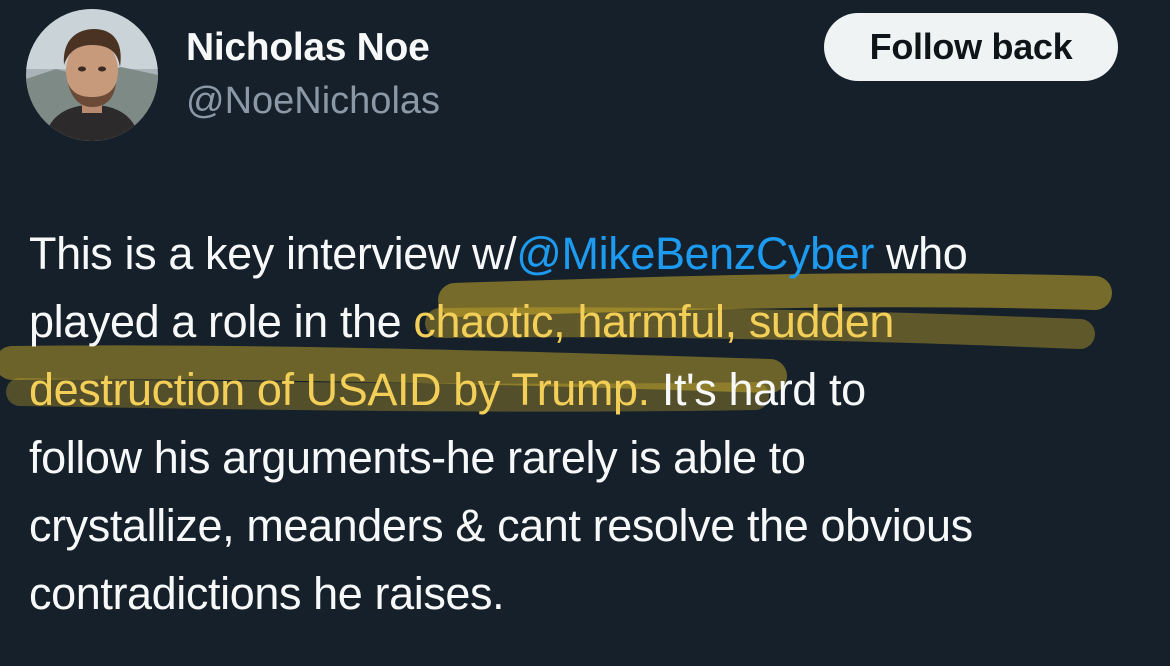 This screenshot has height=666, width=1170. What do you see at coordinates (313, 101) in the screenshot?
I see `author-handle: @NoeNicholas` at bounding box center [313, 101].